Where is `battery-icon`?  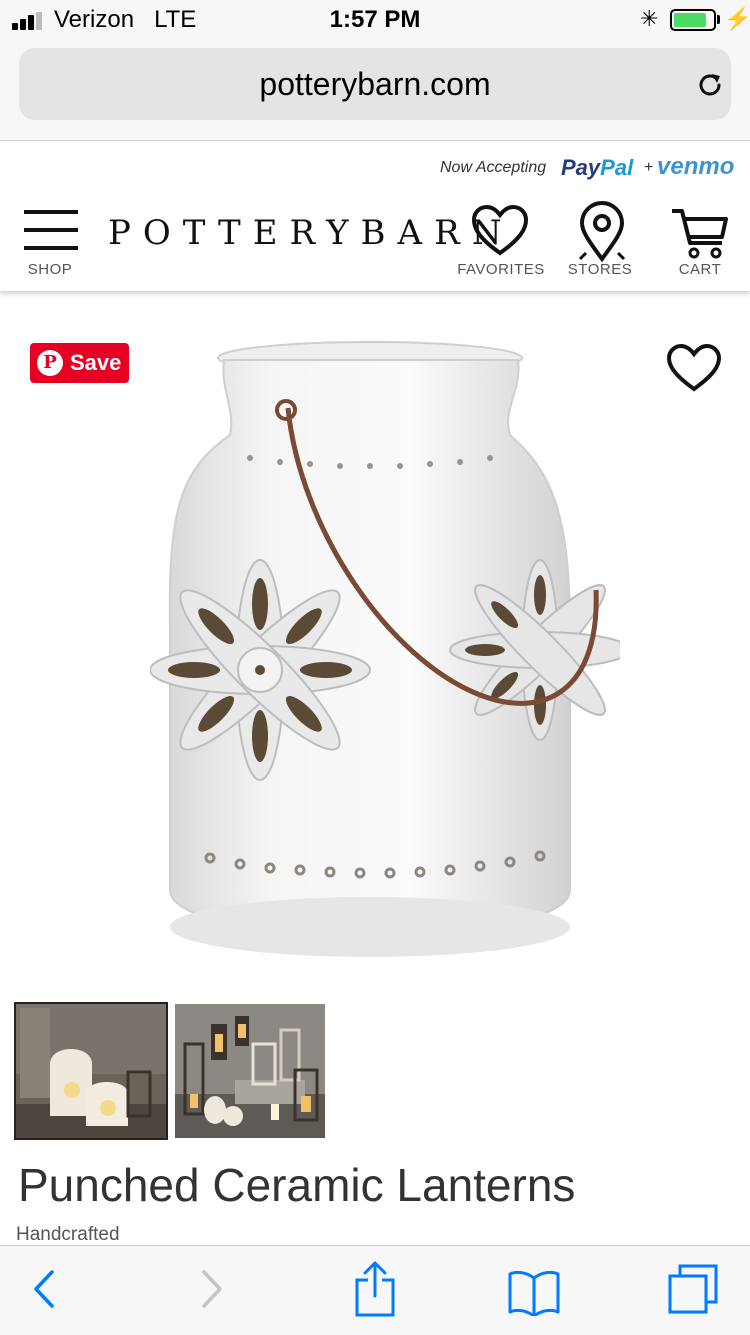
battery-icon is located at coordinates (693, 20).